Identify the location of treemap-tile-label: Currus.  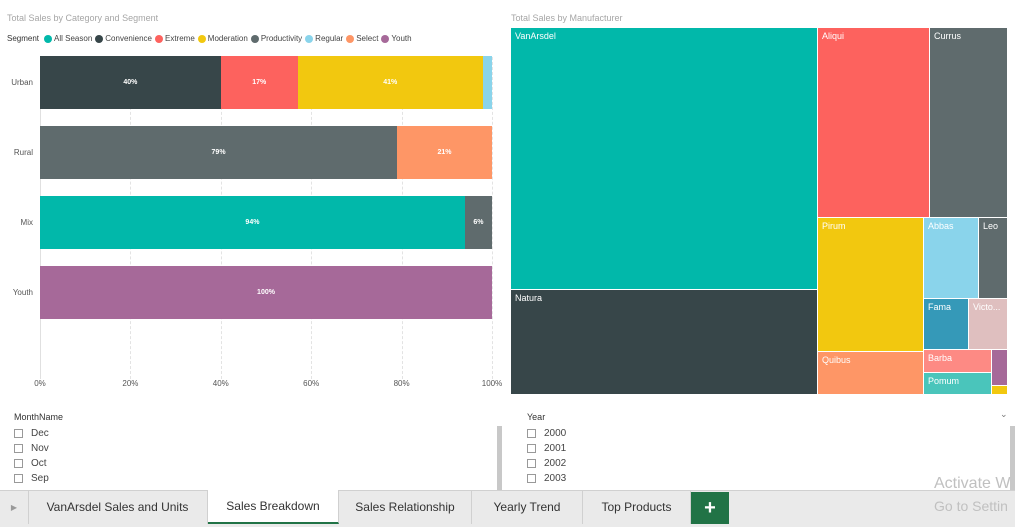
(948, 36).